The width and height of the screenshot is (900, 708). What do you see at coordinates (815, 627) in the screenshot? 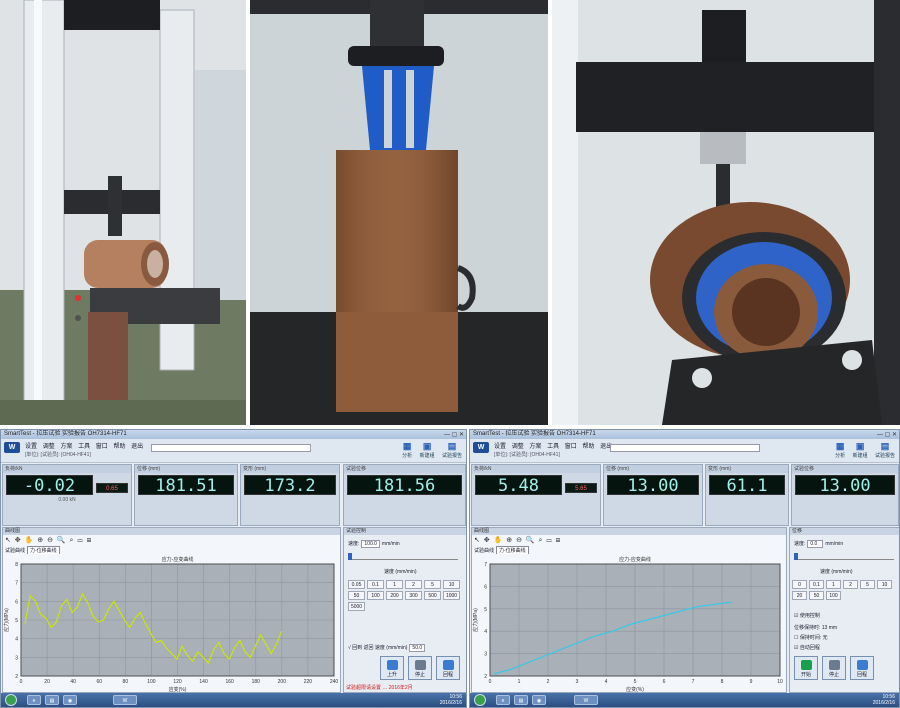
I see `hold-position-option: 位移保持时: 13 mm` at bounding box center [815, 627].